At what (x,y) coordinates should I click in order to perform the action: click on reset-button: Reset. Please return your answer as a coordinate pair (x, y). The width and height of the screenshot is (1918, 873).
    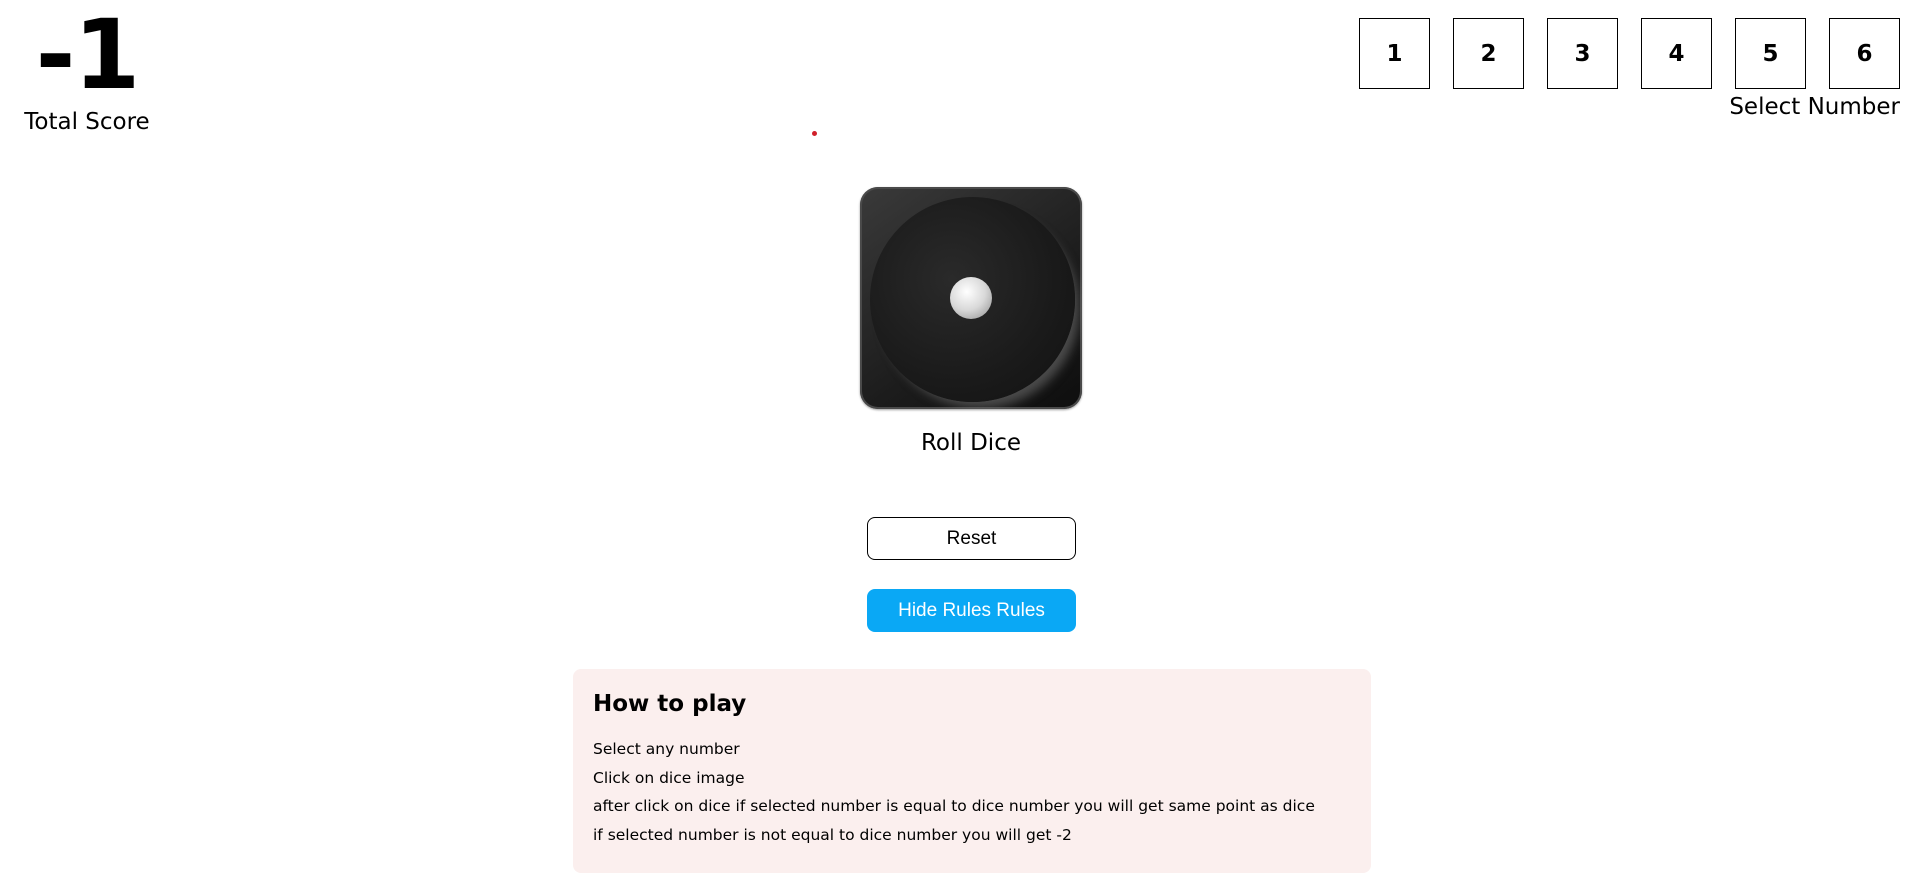
    Looking at the image, I should click on (971, 538).